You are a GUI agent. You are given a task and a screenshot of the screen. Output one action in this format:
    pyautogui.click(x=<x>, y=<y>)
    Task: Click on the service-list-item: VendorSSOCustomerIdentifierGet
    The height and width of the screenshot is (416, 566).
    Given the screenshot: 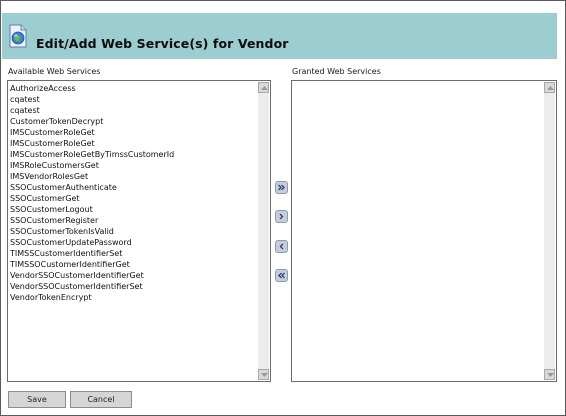 What is the action you would take?
    pyautogui.click(x=92, y=275)
    